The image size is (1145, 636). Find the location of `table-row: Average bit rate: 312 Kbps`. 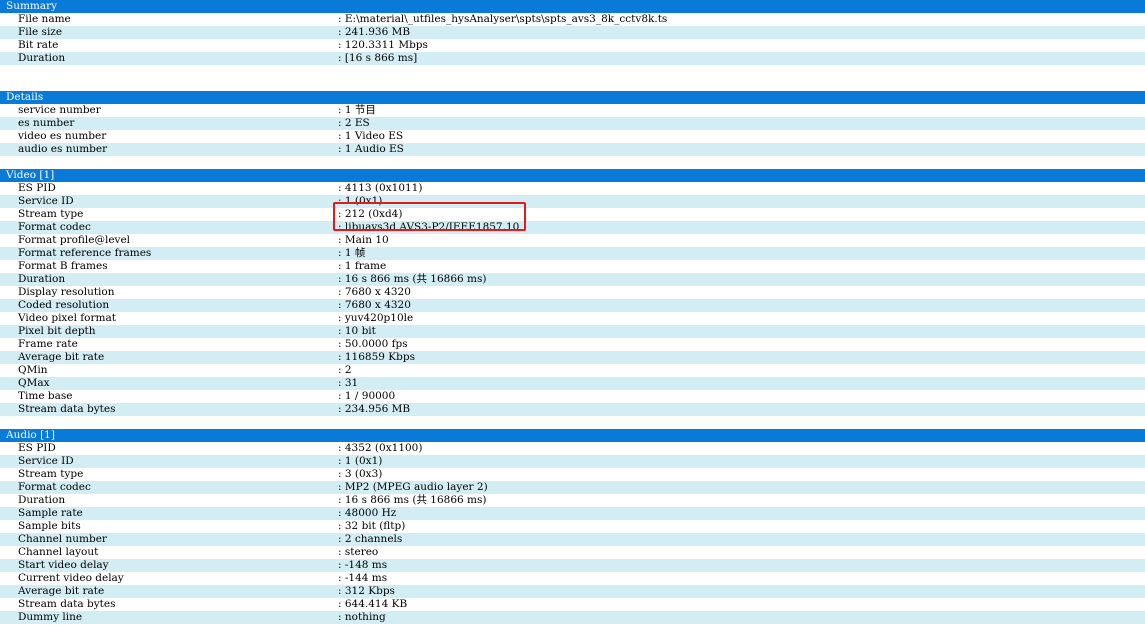

table-row: Average bit rate: 312 Kbps is located at coordinates (572, 591).